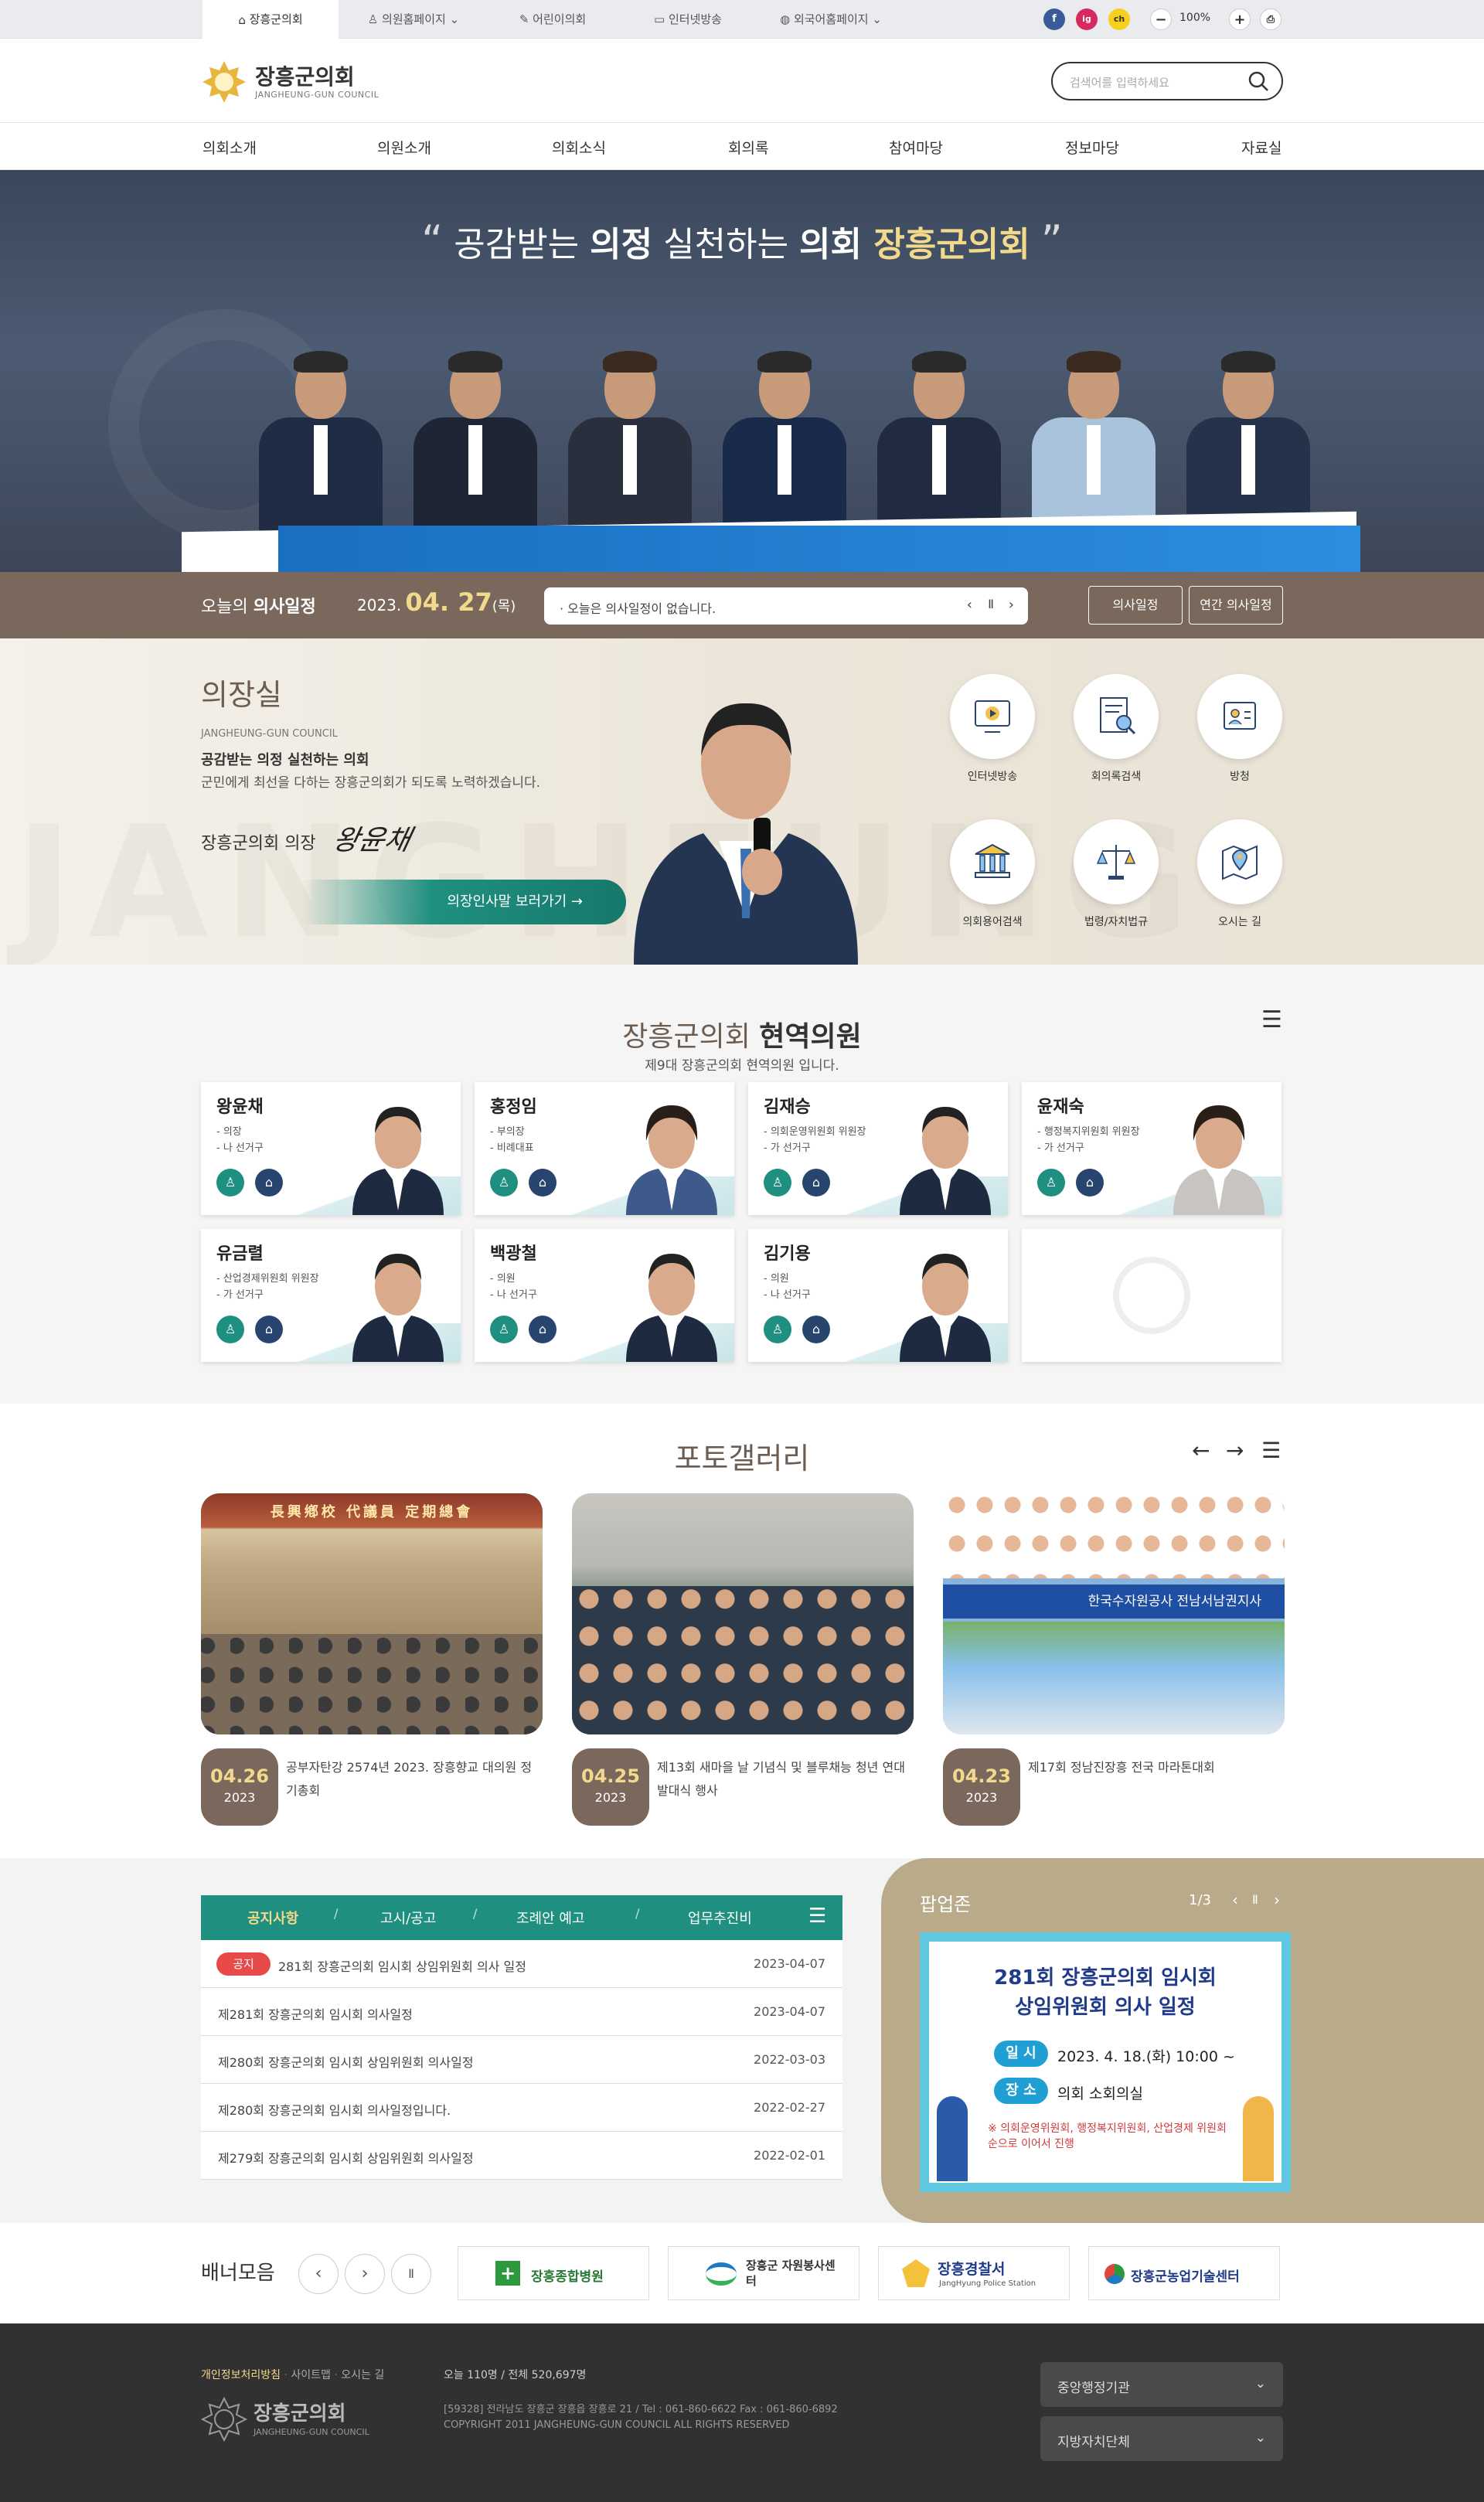  I want to click on quick-directions: 오시는 길, so click(1240, 874).